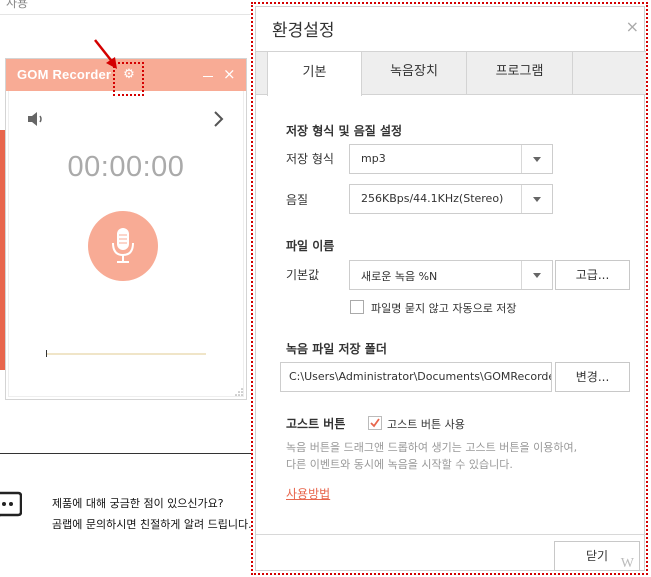 Image resolution: width=651 pixels, height=577 pixels. I want to click on faq-line-2: 곰랩에 문의하시면 친절하게 알려 드립니다., so click(152, 524).